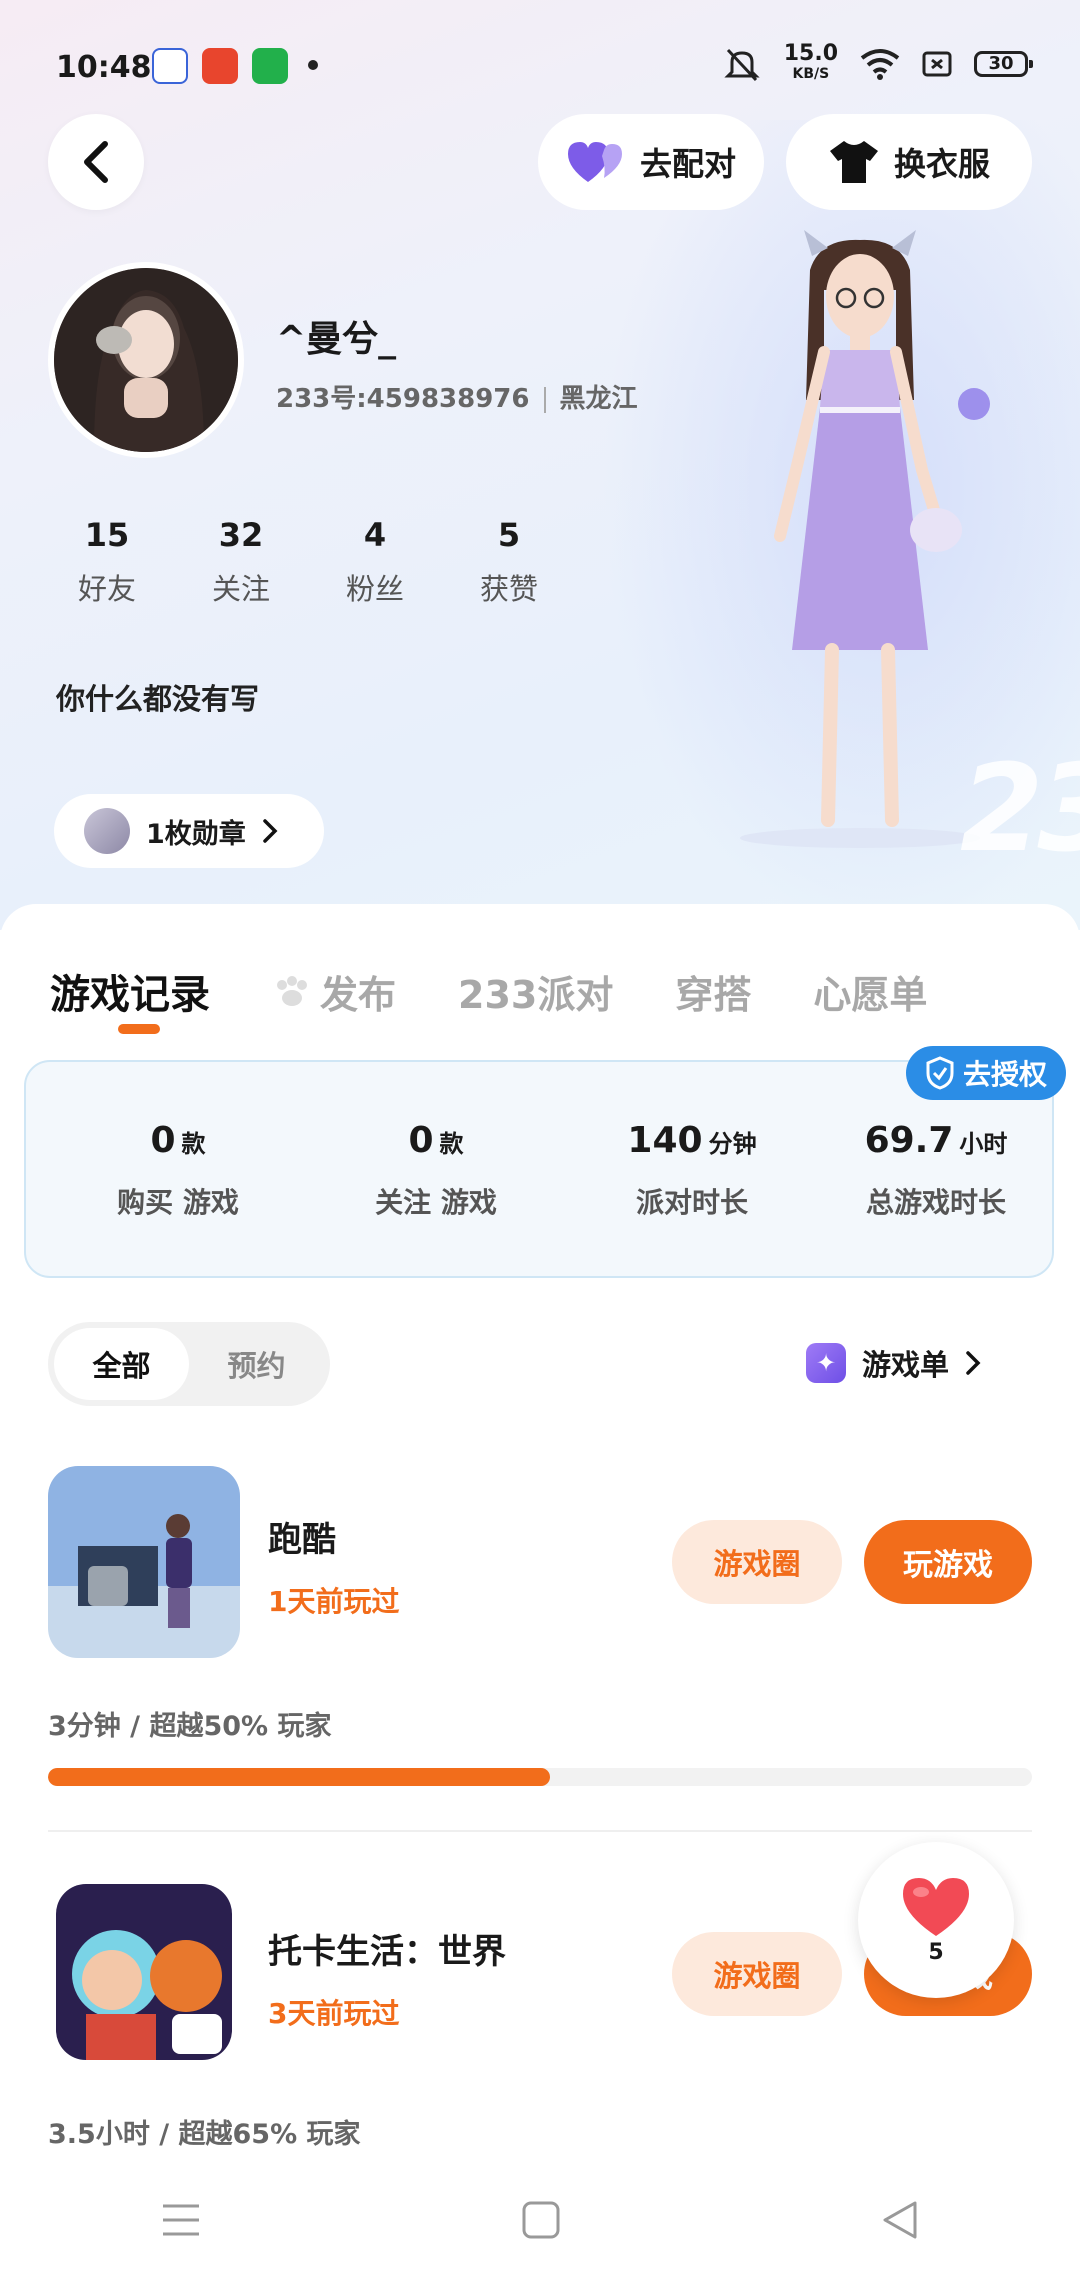  I want to click on summary-total-time: 69.7 小时 总游戏时长, so click(936, 1170).